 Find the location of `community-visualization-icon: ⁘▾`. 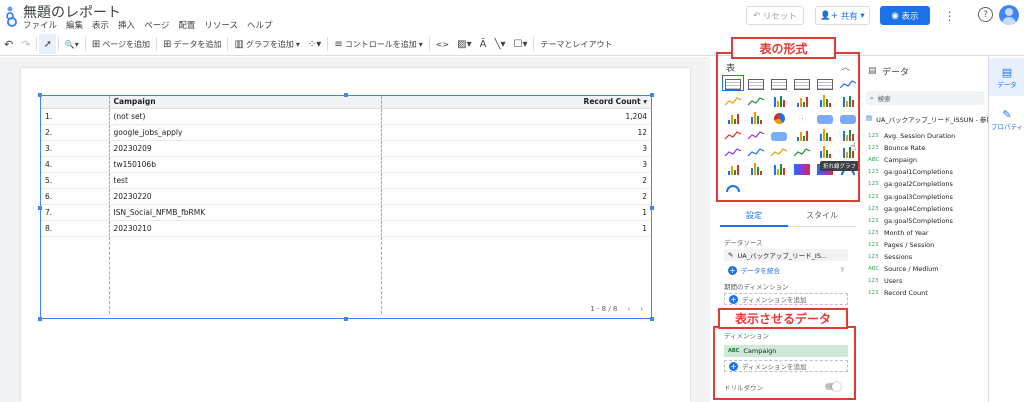

community-visualization-icon: ⁘▾ is located at coordinates (314, 44).